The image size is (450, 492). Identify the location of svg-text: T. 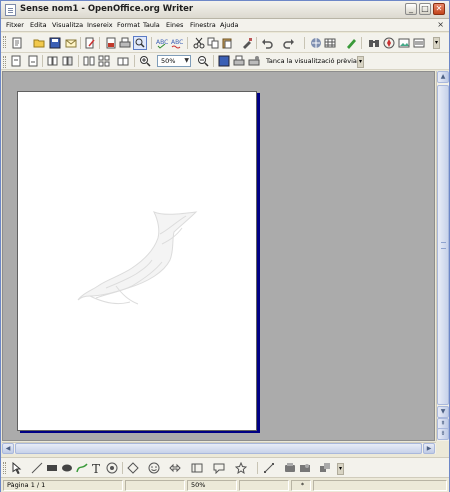
(96, 468).